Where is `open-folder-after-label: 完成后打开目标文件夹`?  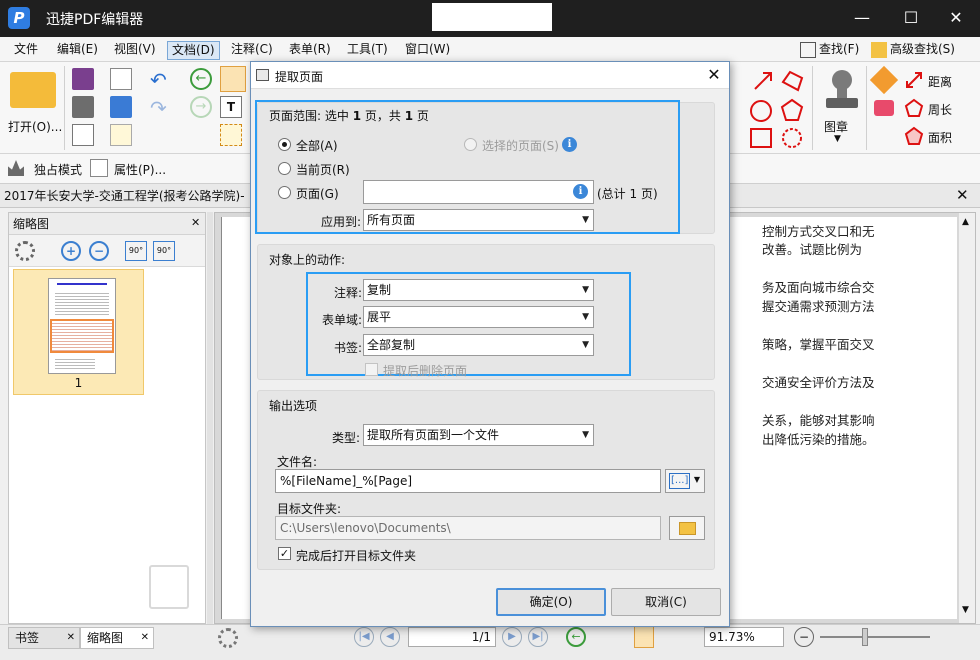
open-folder-after-label: 完成后打开目标文件夹 is located at coordinates (356, 555).